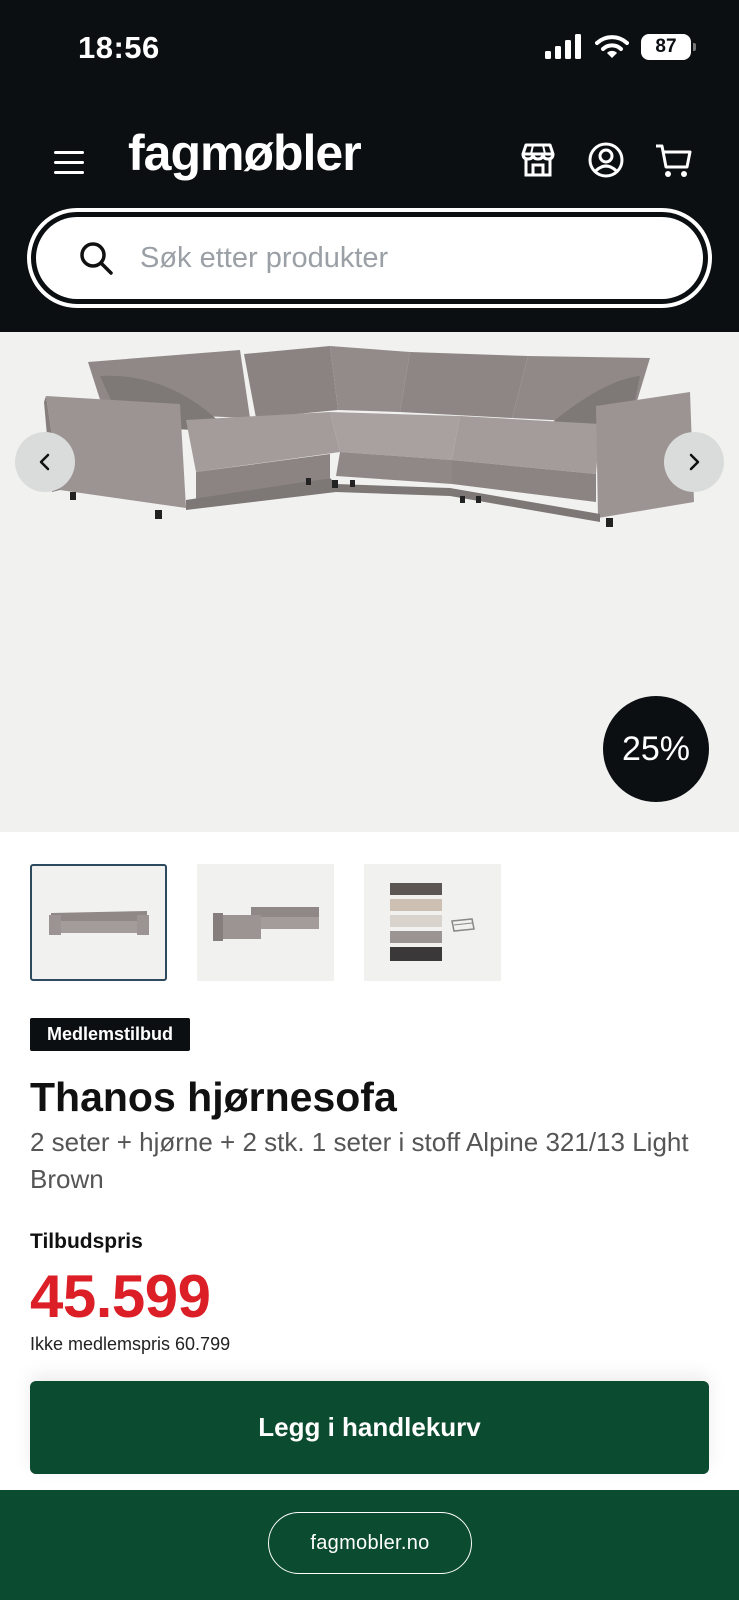 Image resolution: width=739 pixels, height=1600 pixels. I want to click on non-member-price: Ikke medlemspris 60.799, so click(130, 1344).